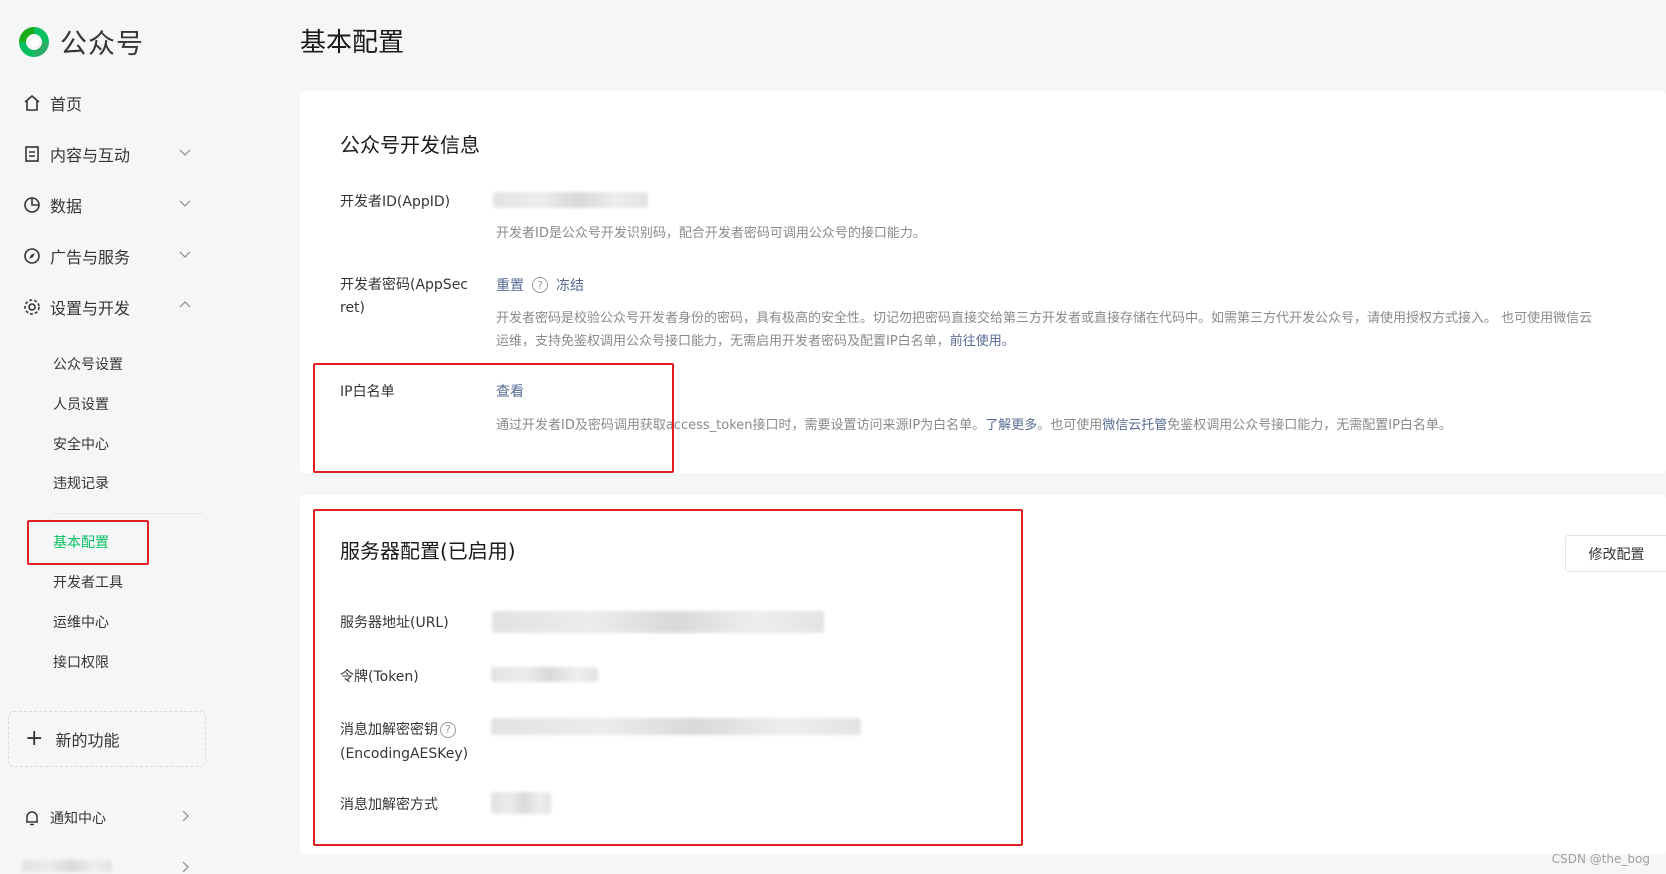 Image resolution: width=1666 pixels, height=874 pixels. I want to click on freeze-secret-link: 冻结, so click(570, 285).